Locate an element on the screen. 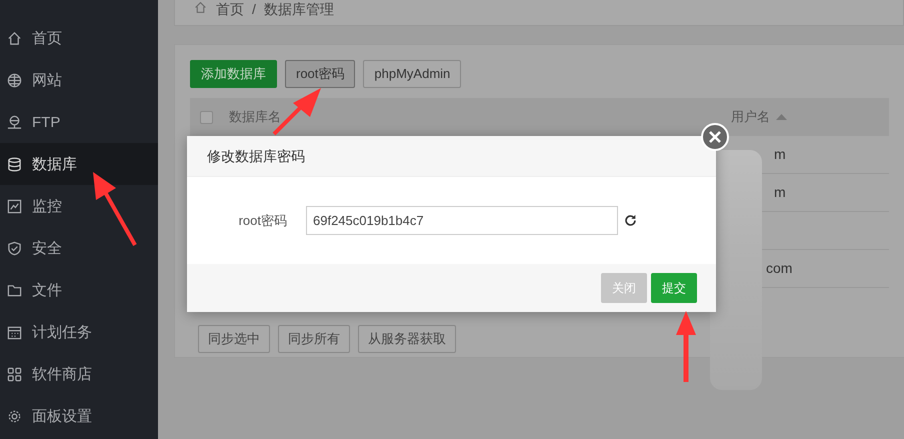 This screenshot has height=439, width=904. sidebar-item: 面板设置 is located at coordinates (79, 416).